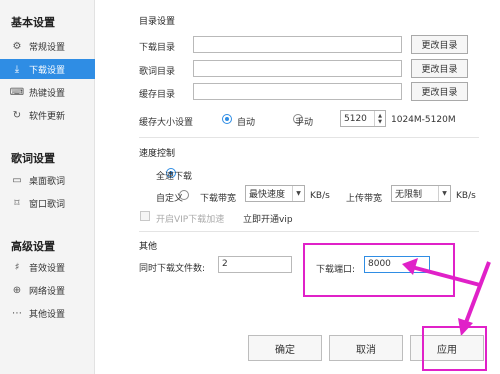 This screenshot has width=500, height=374. Describe the element at coordinates (444, 275) in the screenshot. I see `annotation-arrow-to-port` at that location.